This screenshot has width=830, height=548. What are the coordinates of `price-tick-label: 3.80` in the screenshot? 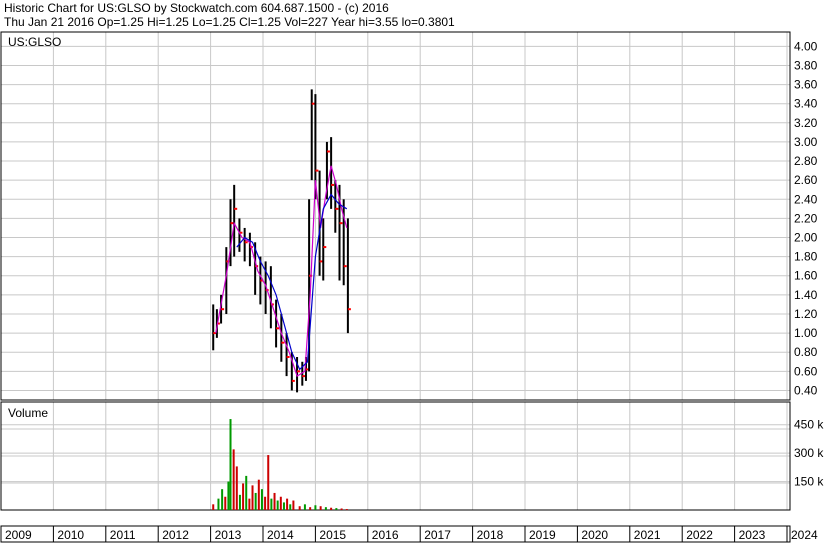 It's located at (806, 65).